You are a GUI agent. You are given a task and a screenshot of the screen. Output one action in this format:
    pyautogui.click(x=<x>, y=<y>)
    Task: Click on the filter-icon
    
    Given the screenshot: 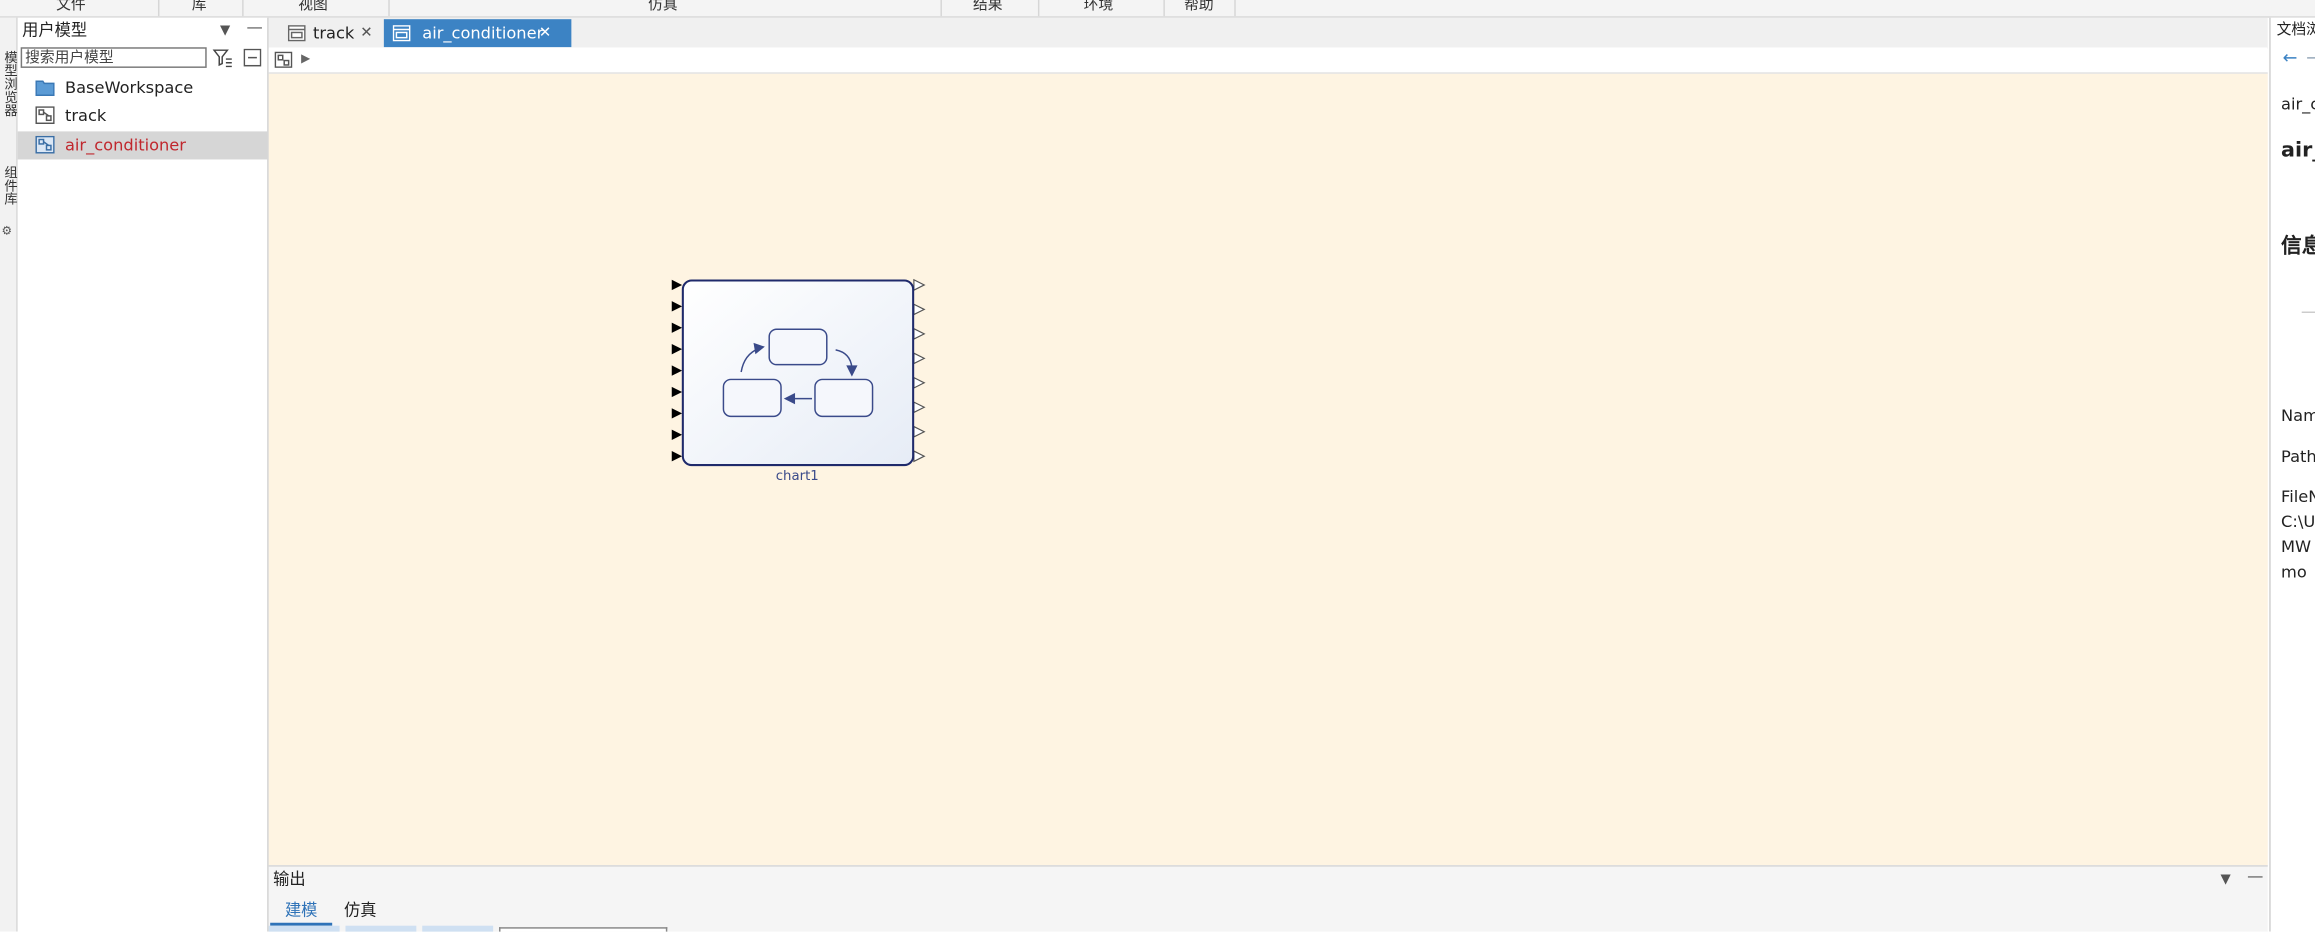 What is the action you would take?
    pyautogui.click(x=223, y=57)
    